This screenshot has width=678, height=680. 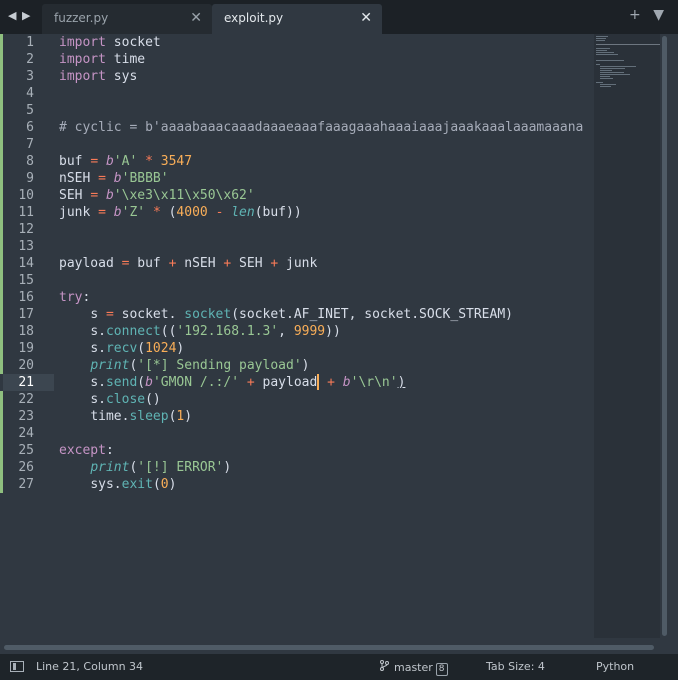 What do you see at coordinates (297, 161) in the screenshot?
I see `code-line: 8 buf = b'A' * 3547` at bounding box center [297, 161].